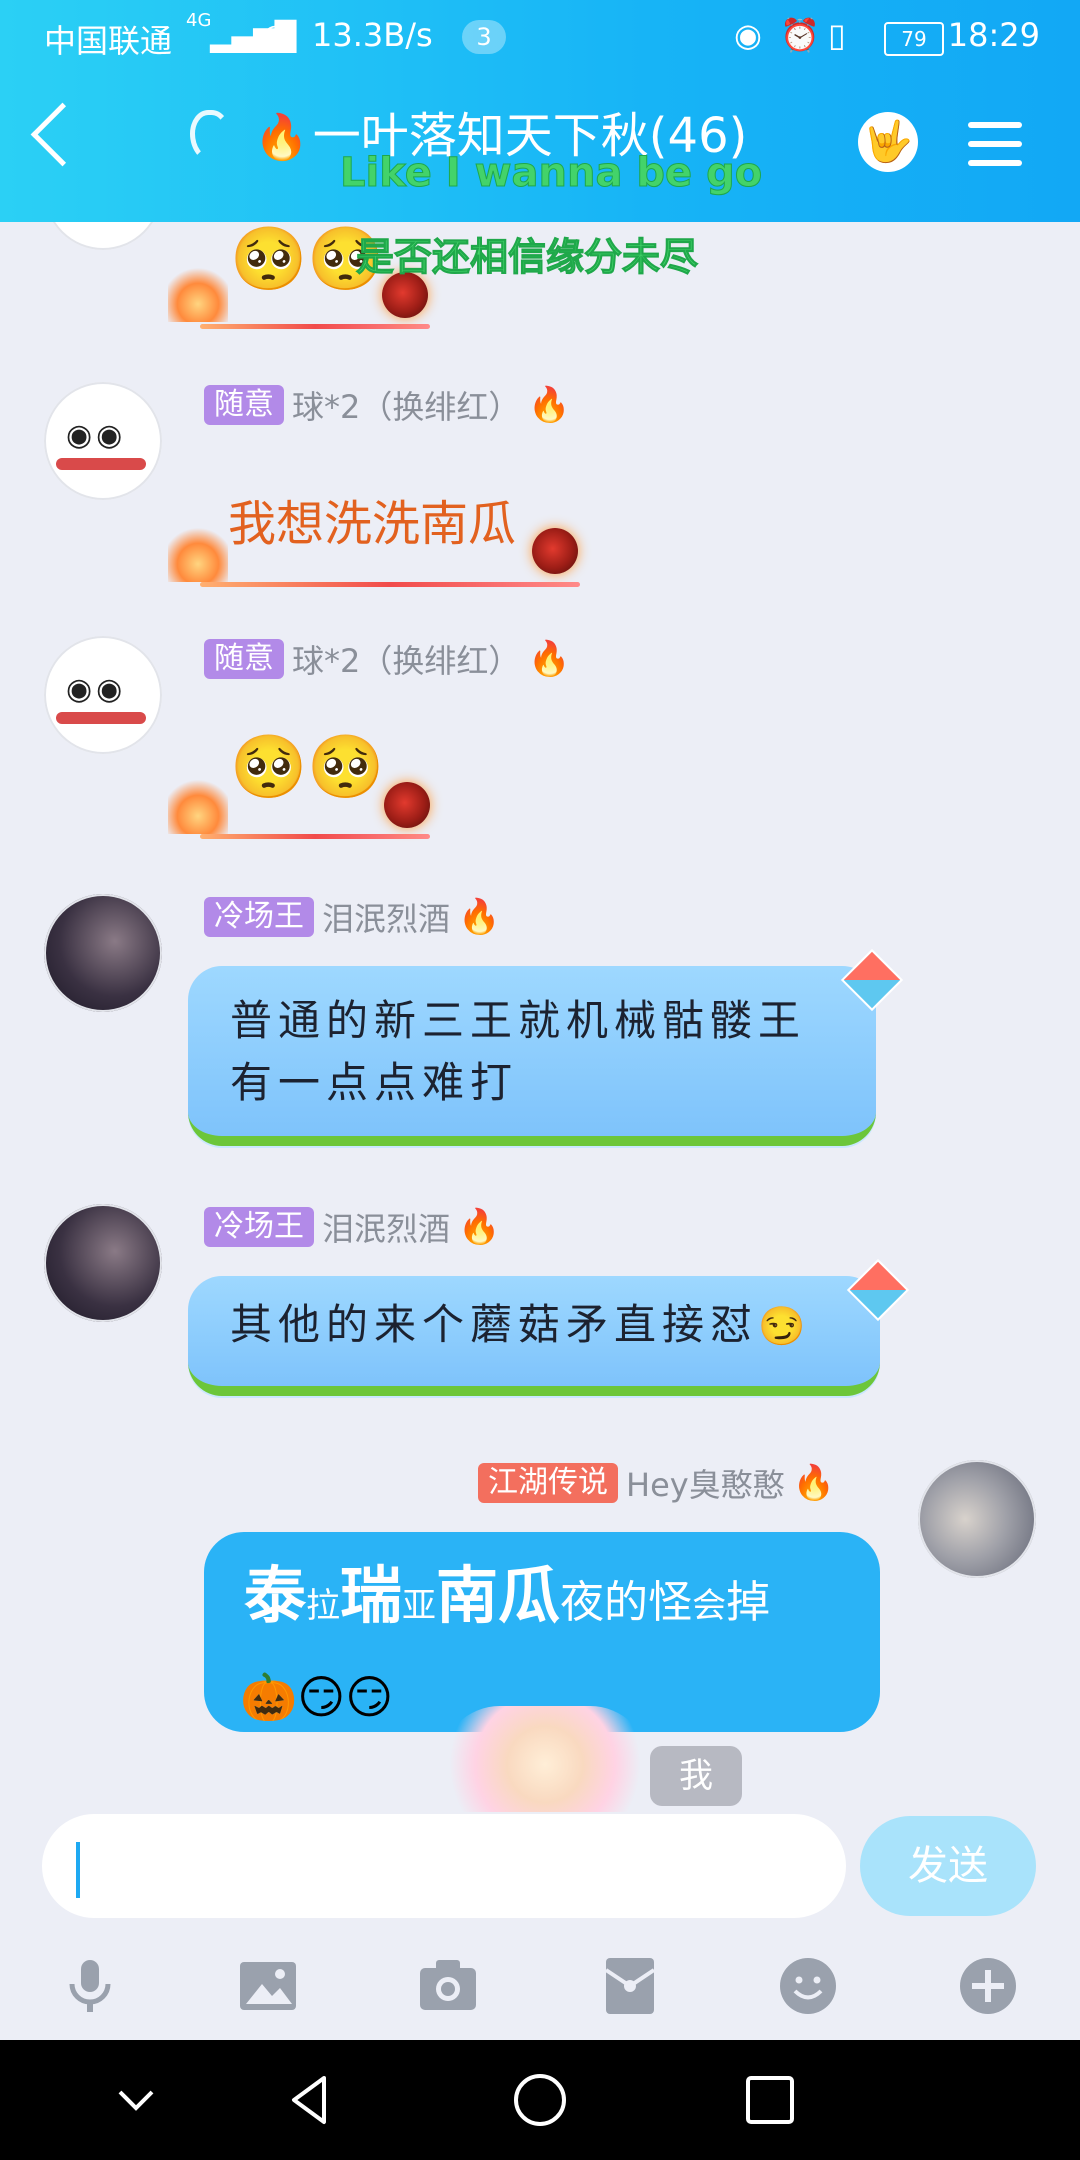  What do you see at coordinates (630, 1986) in the screenshot?
I see `red-packet-icon` at bounding box center [630, 1986].